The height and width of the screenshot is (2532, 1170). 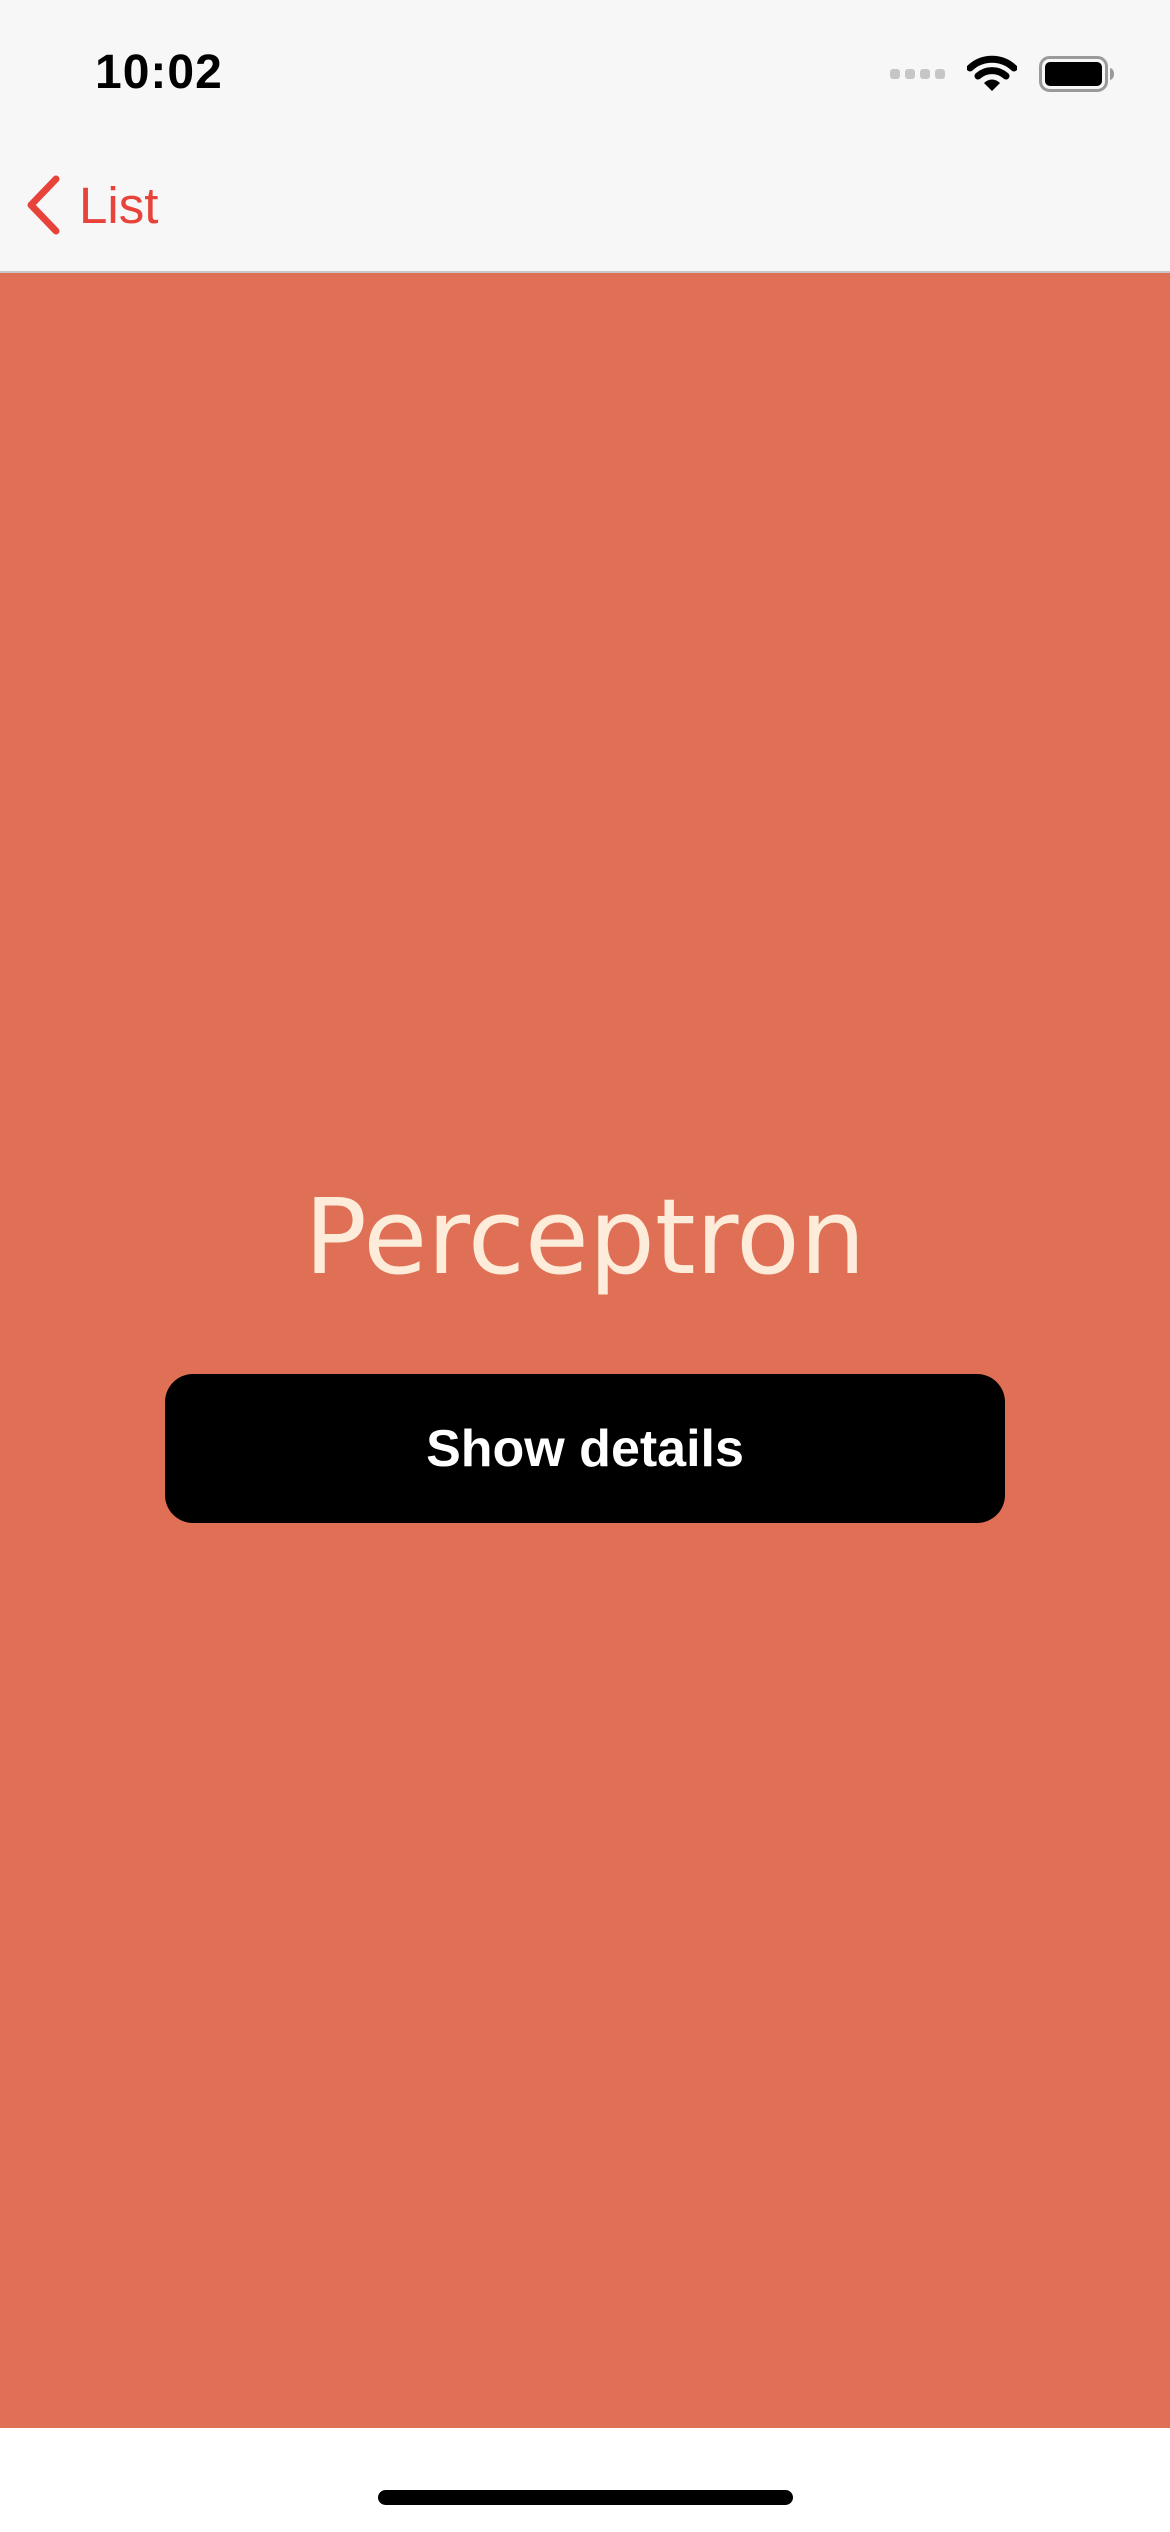 What do you see at coordinates (585, 70) in the screenshot?
I see `status-bar: 10:02` at bounding box center [585, 70].